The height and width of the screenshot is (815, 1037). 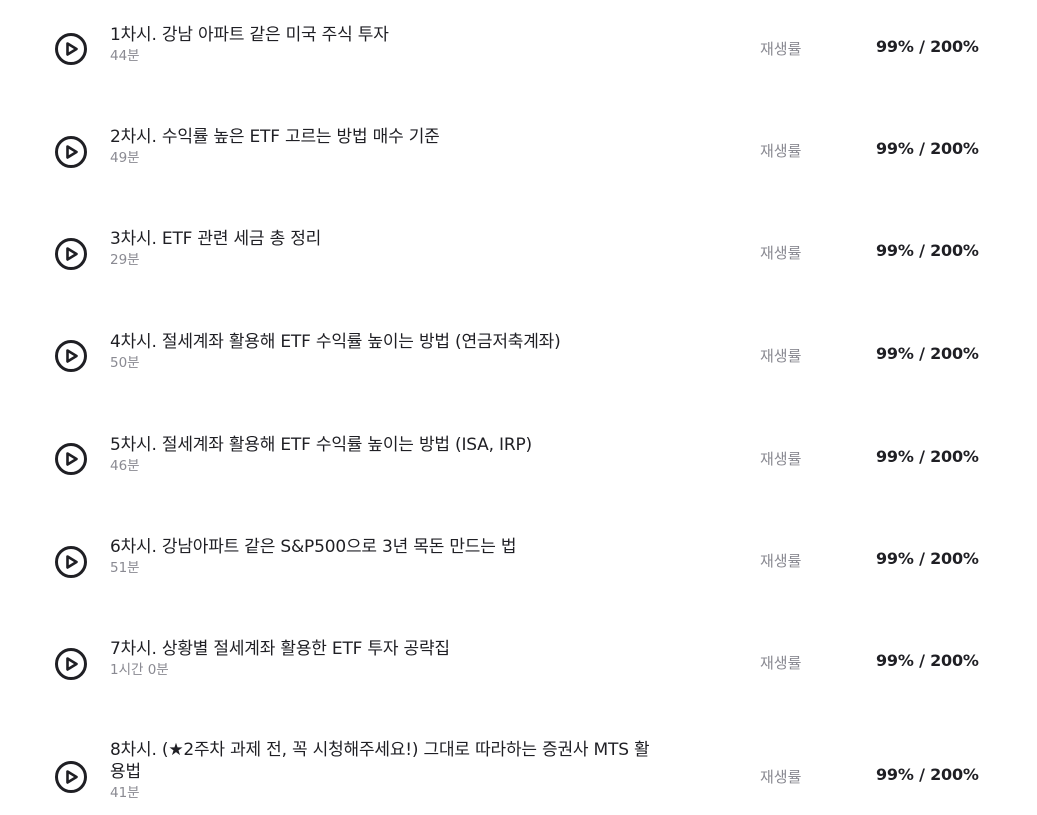 I want to click on lesson-title: 2차시. 수익률 높은 ETF 고르는 방법 매수 기준, so click(x=275, y=137).